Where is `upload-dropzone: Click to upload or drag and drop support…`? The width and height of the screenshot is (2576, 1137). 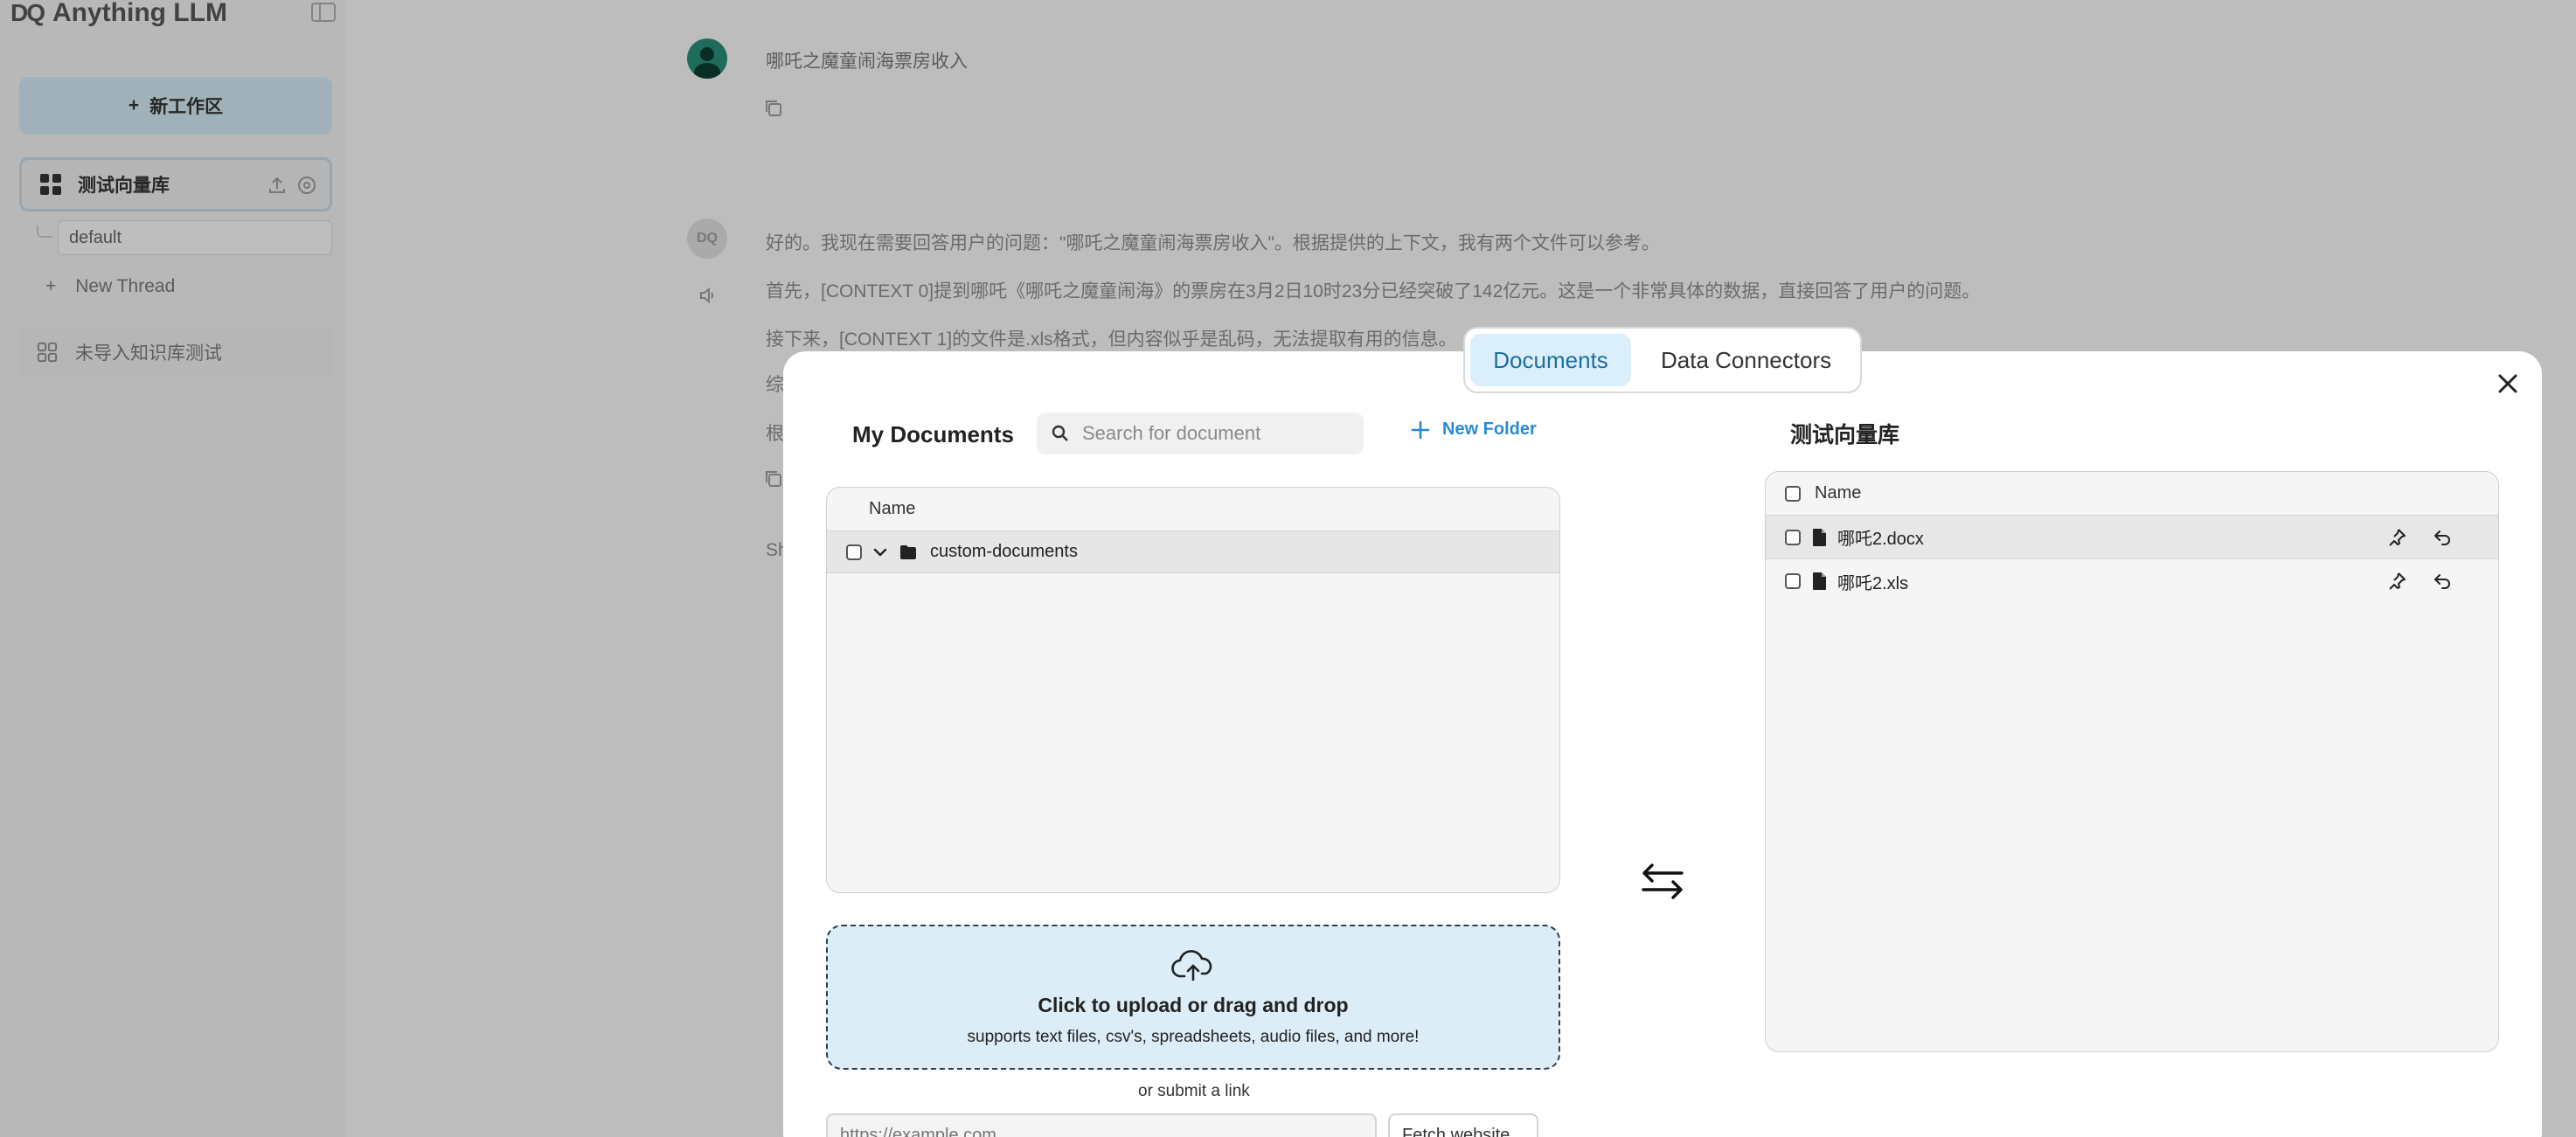 upload-dropzone: Click to upload or drag and drop support… is located at coordinates (1193, 997).